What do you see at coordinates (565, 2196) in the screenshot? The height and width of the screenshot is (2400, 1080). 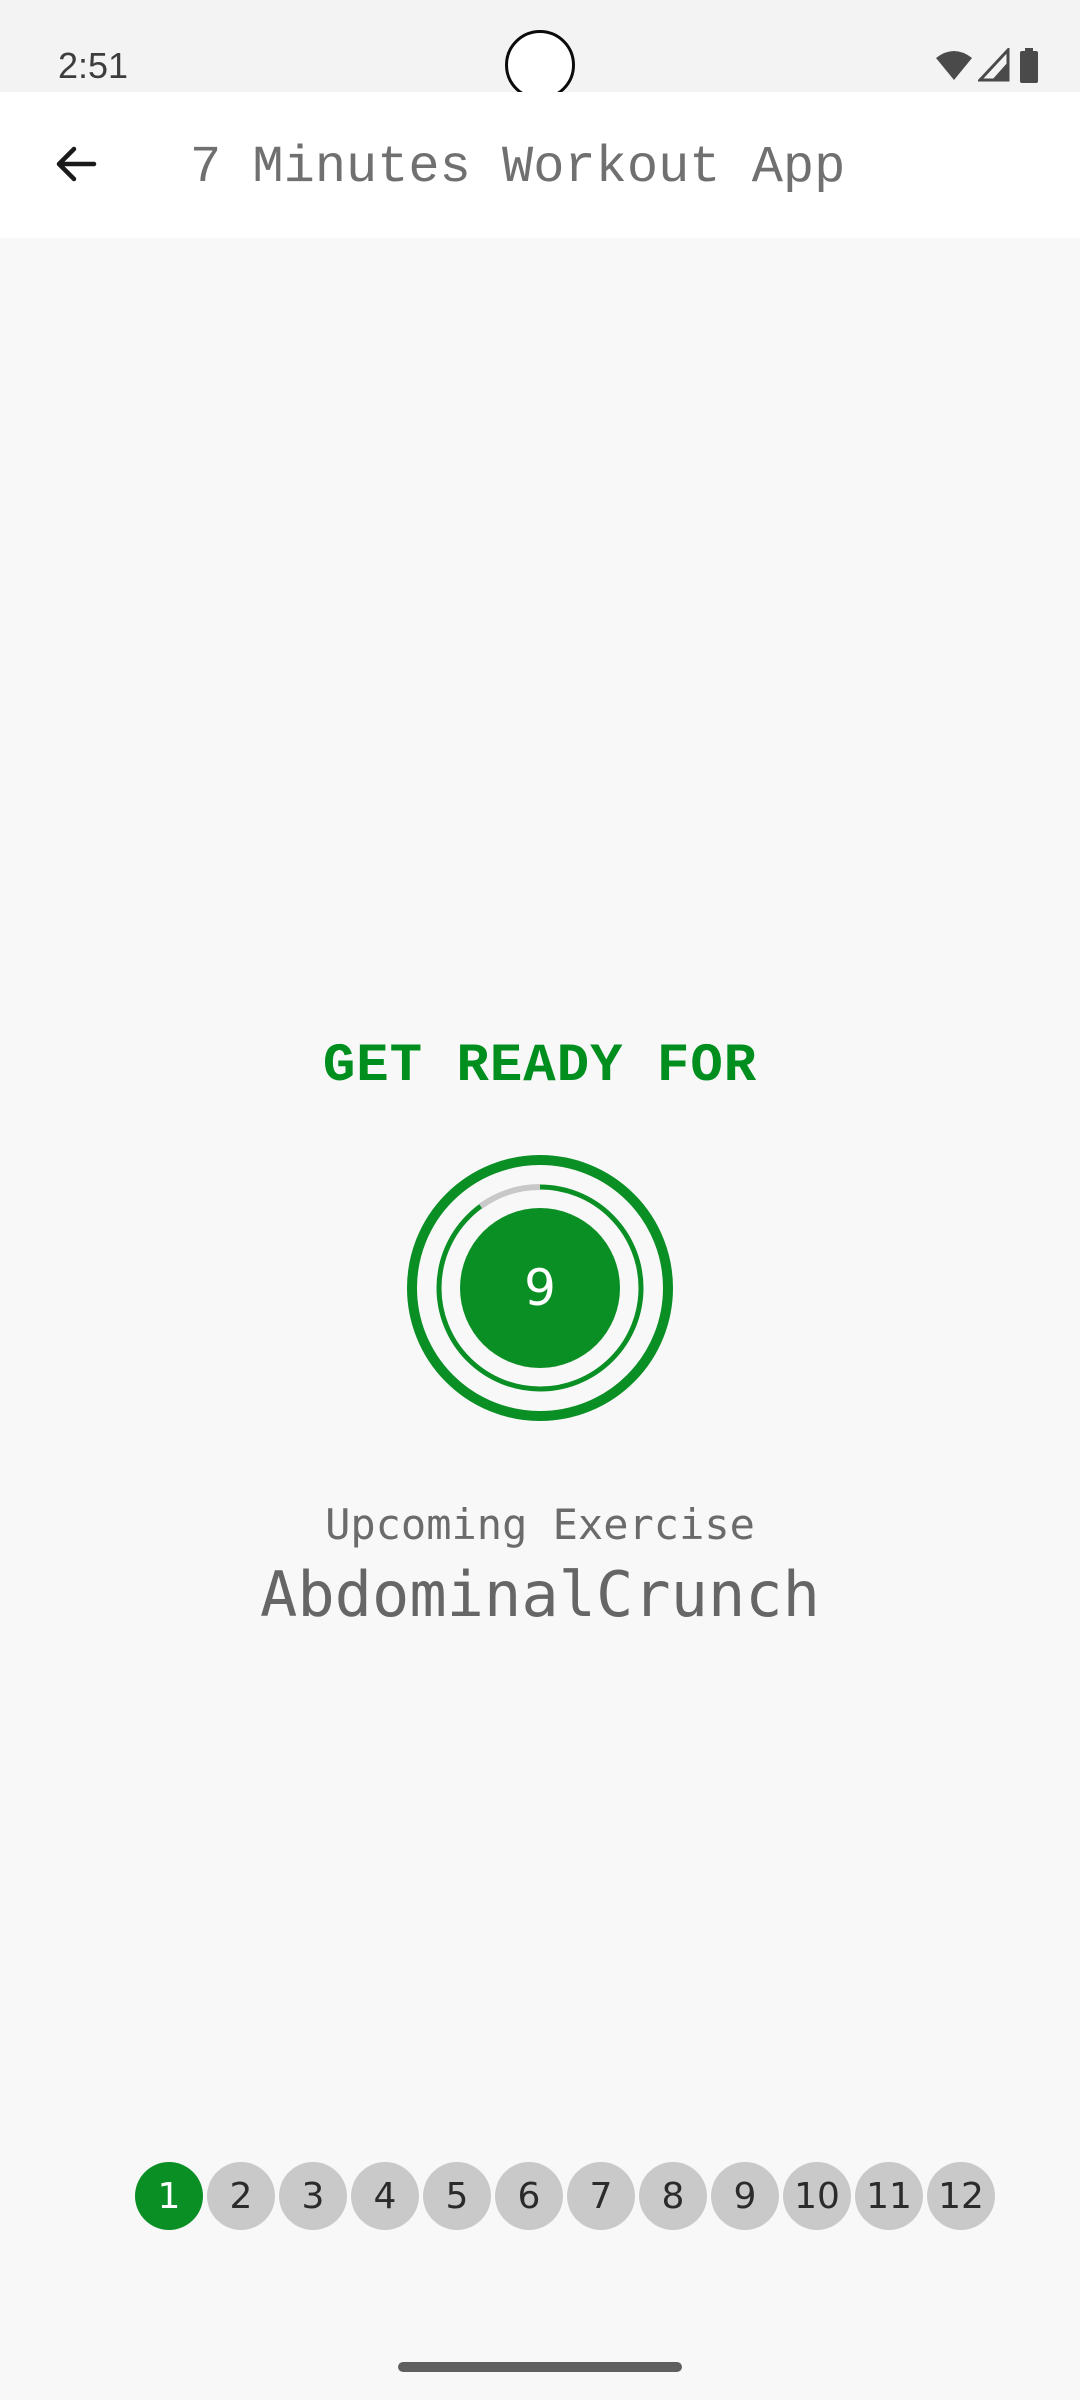 I see `exercise-progress-steps: 1 2 3 4 5 6 7 8 9 10 11 12` at bounding box center [565, 2196].